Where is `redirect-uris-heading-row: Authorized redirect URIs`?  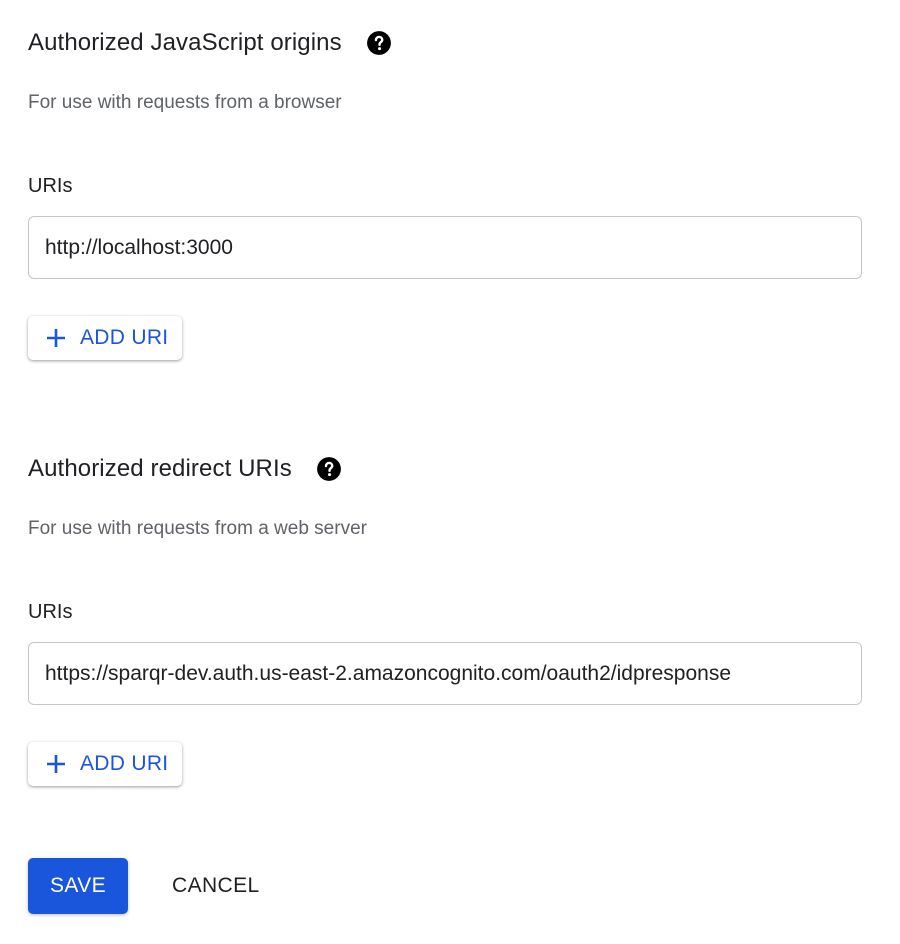 redirect-uris-heading-row: Authorized redirect URIs is located at coordinates (185, 469).